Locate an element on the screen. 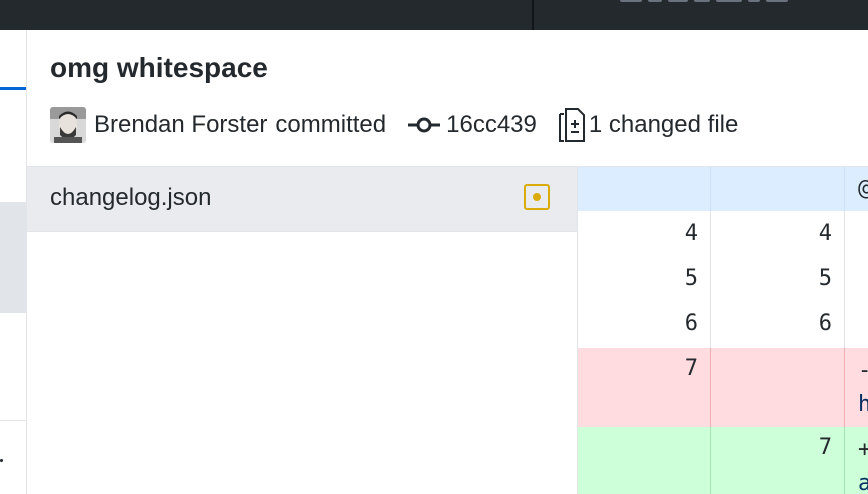 This screenshot has height=494, width=868. hunk-code: @ is located at coordinates (863, 189).